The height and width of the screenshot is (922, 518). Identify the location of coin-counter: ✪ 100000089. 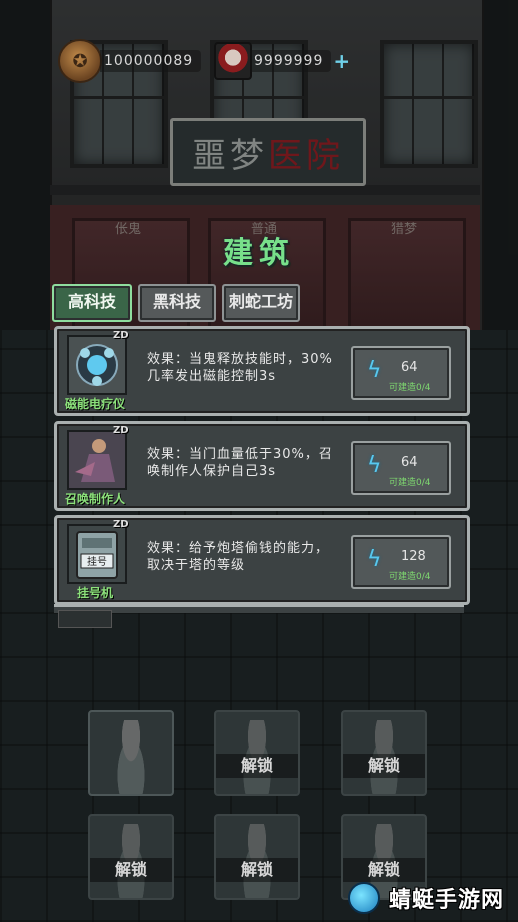
(130, 61).